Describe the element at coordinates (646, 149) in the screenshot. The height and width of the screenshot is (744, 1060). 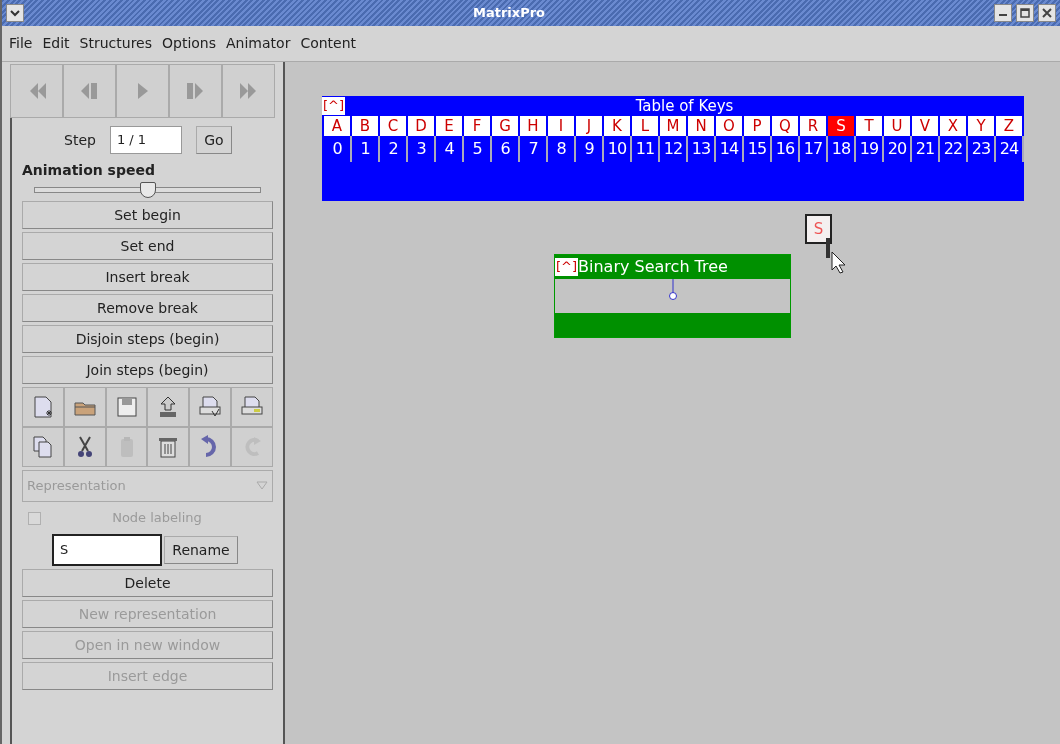
I see `index-label: 11` at that location.